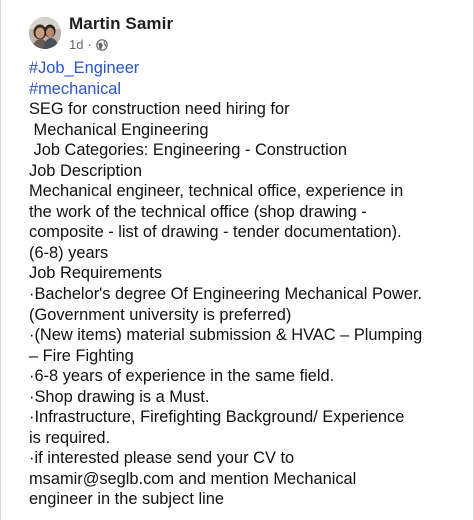 The image size is (474, 520). What do you see at coordinates (126, 499) in the screenshot?
I see `post-line: engineer in the subject line` at bounding box center [126, 499].